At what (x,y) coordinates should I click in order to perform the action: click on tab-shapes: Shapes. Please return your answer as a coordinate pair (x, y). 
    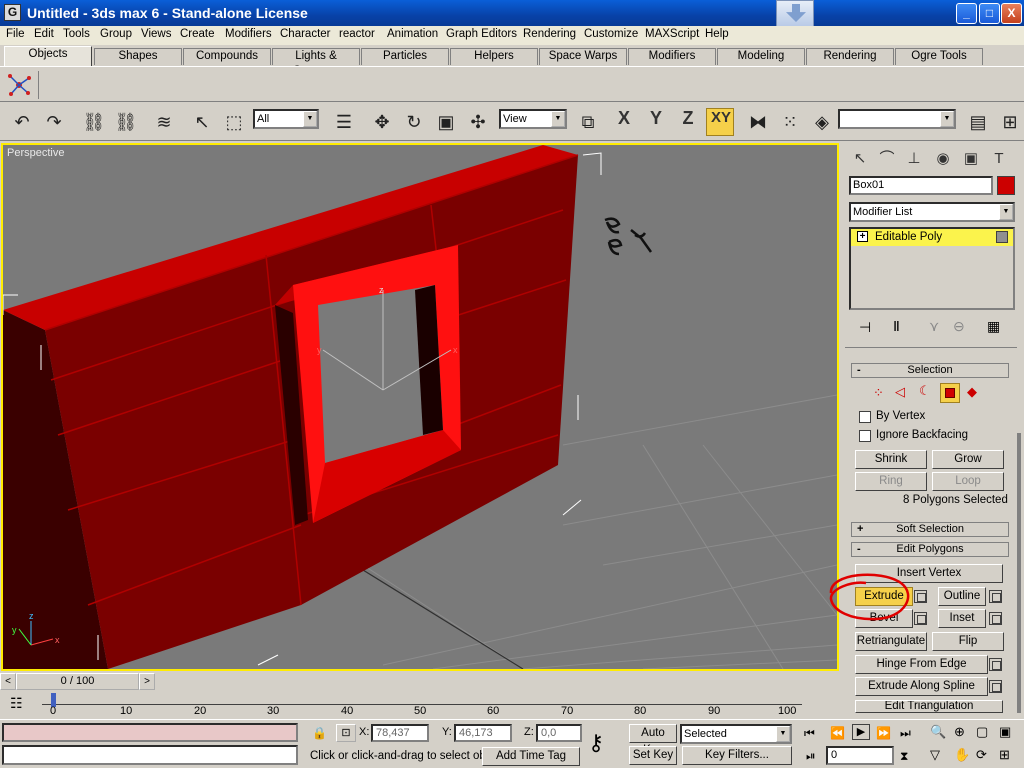
    Looking at the image, I should click on (138, 56).